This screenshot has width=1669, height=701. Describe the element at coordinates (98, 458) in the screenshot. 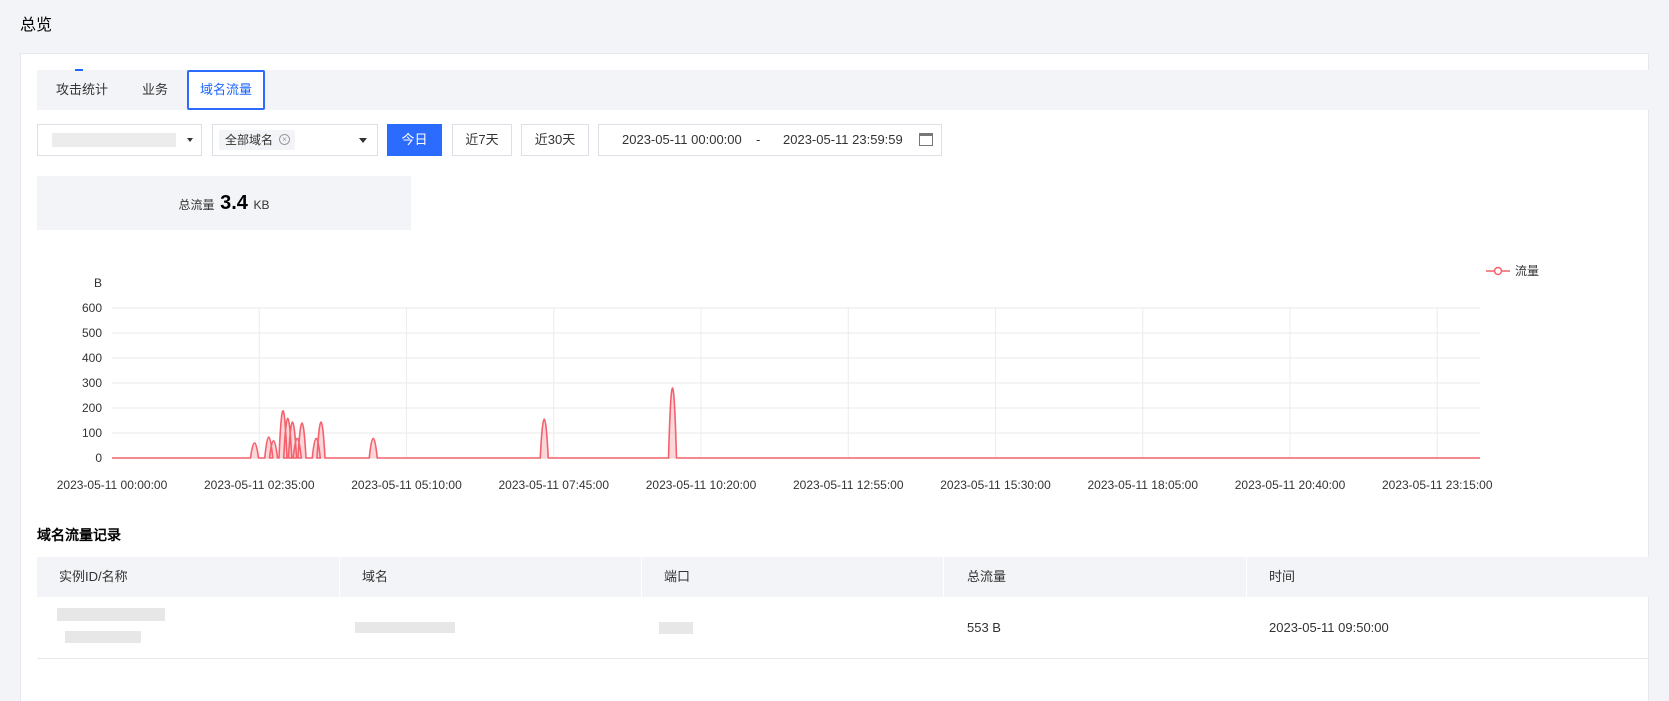

I see `y-tick-label: 0` at that location.